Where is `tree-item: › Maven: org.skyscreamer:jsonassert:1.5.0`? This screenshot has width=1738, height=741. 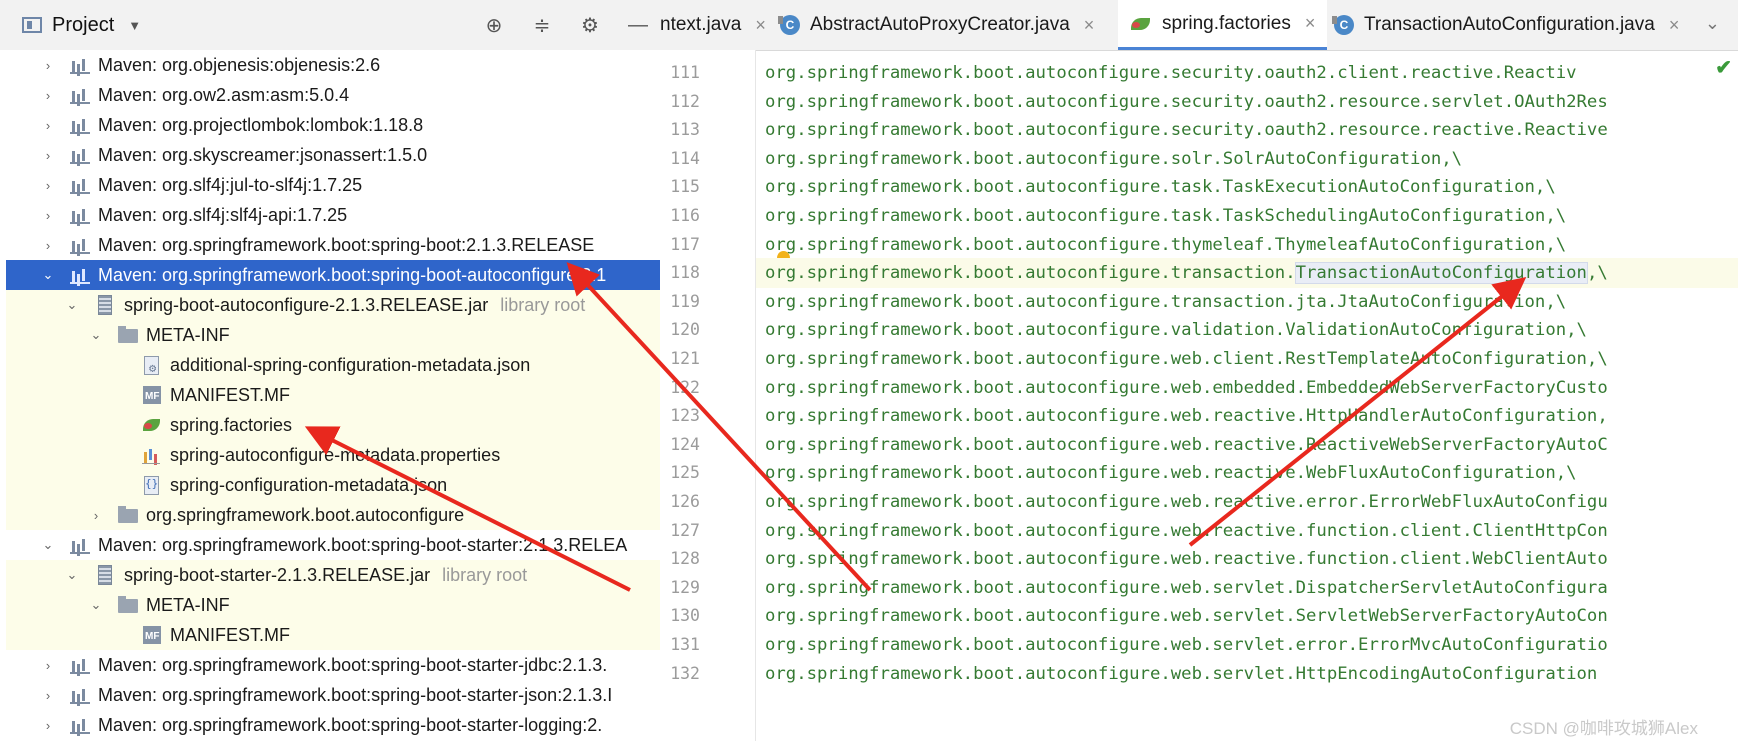
tree-item: › Maven: org.skyscreamer:jsonassert:1.5.0 is located at coordinates (333, 155).